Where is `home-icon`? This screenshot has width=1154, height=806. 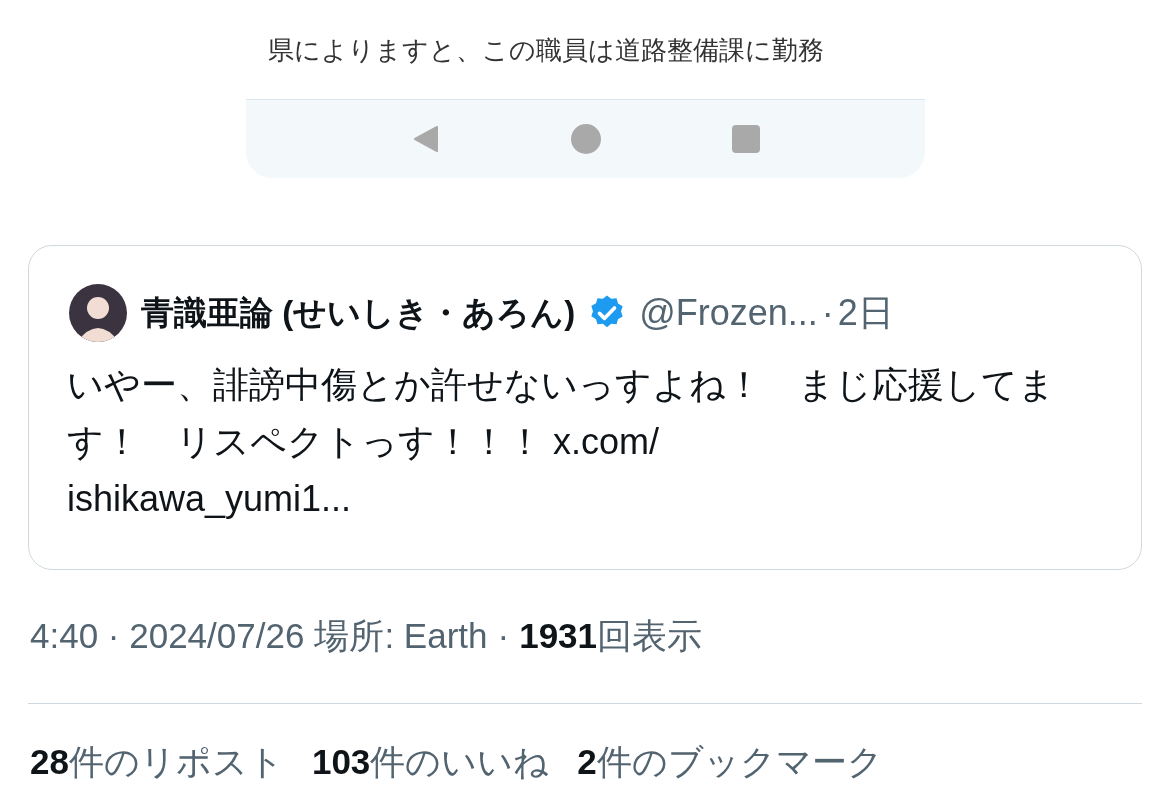 home-icon is located at coordinates (586, 139).